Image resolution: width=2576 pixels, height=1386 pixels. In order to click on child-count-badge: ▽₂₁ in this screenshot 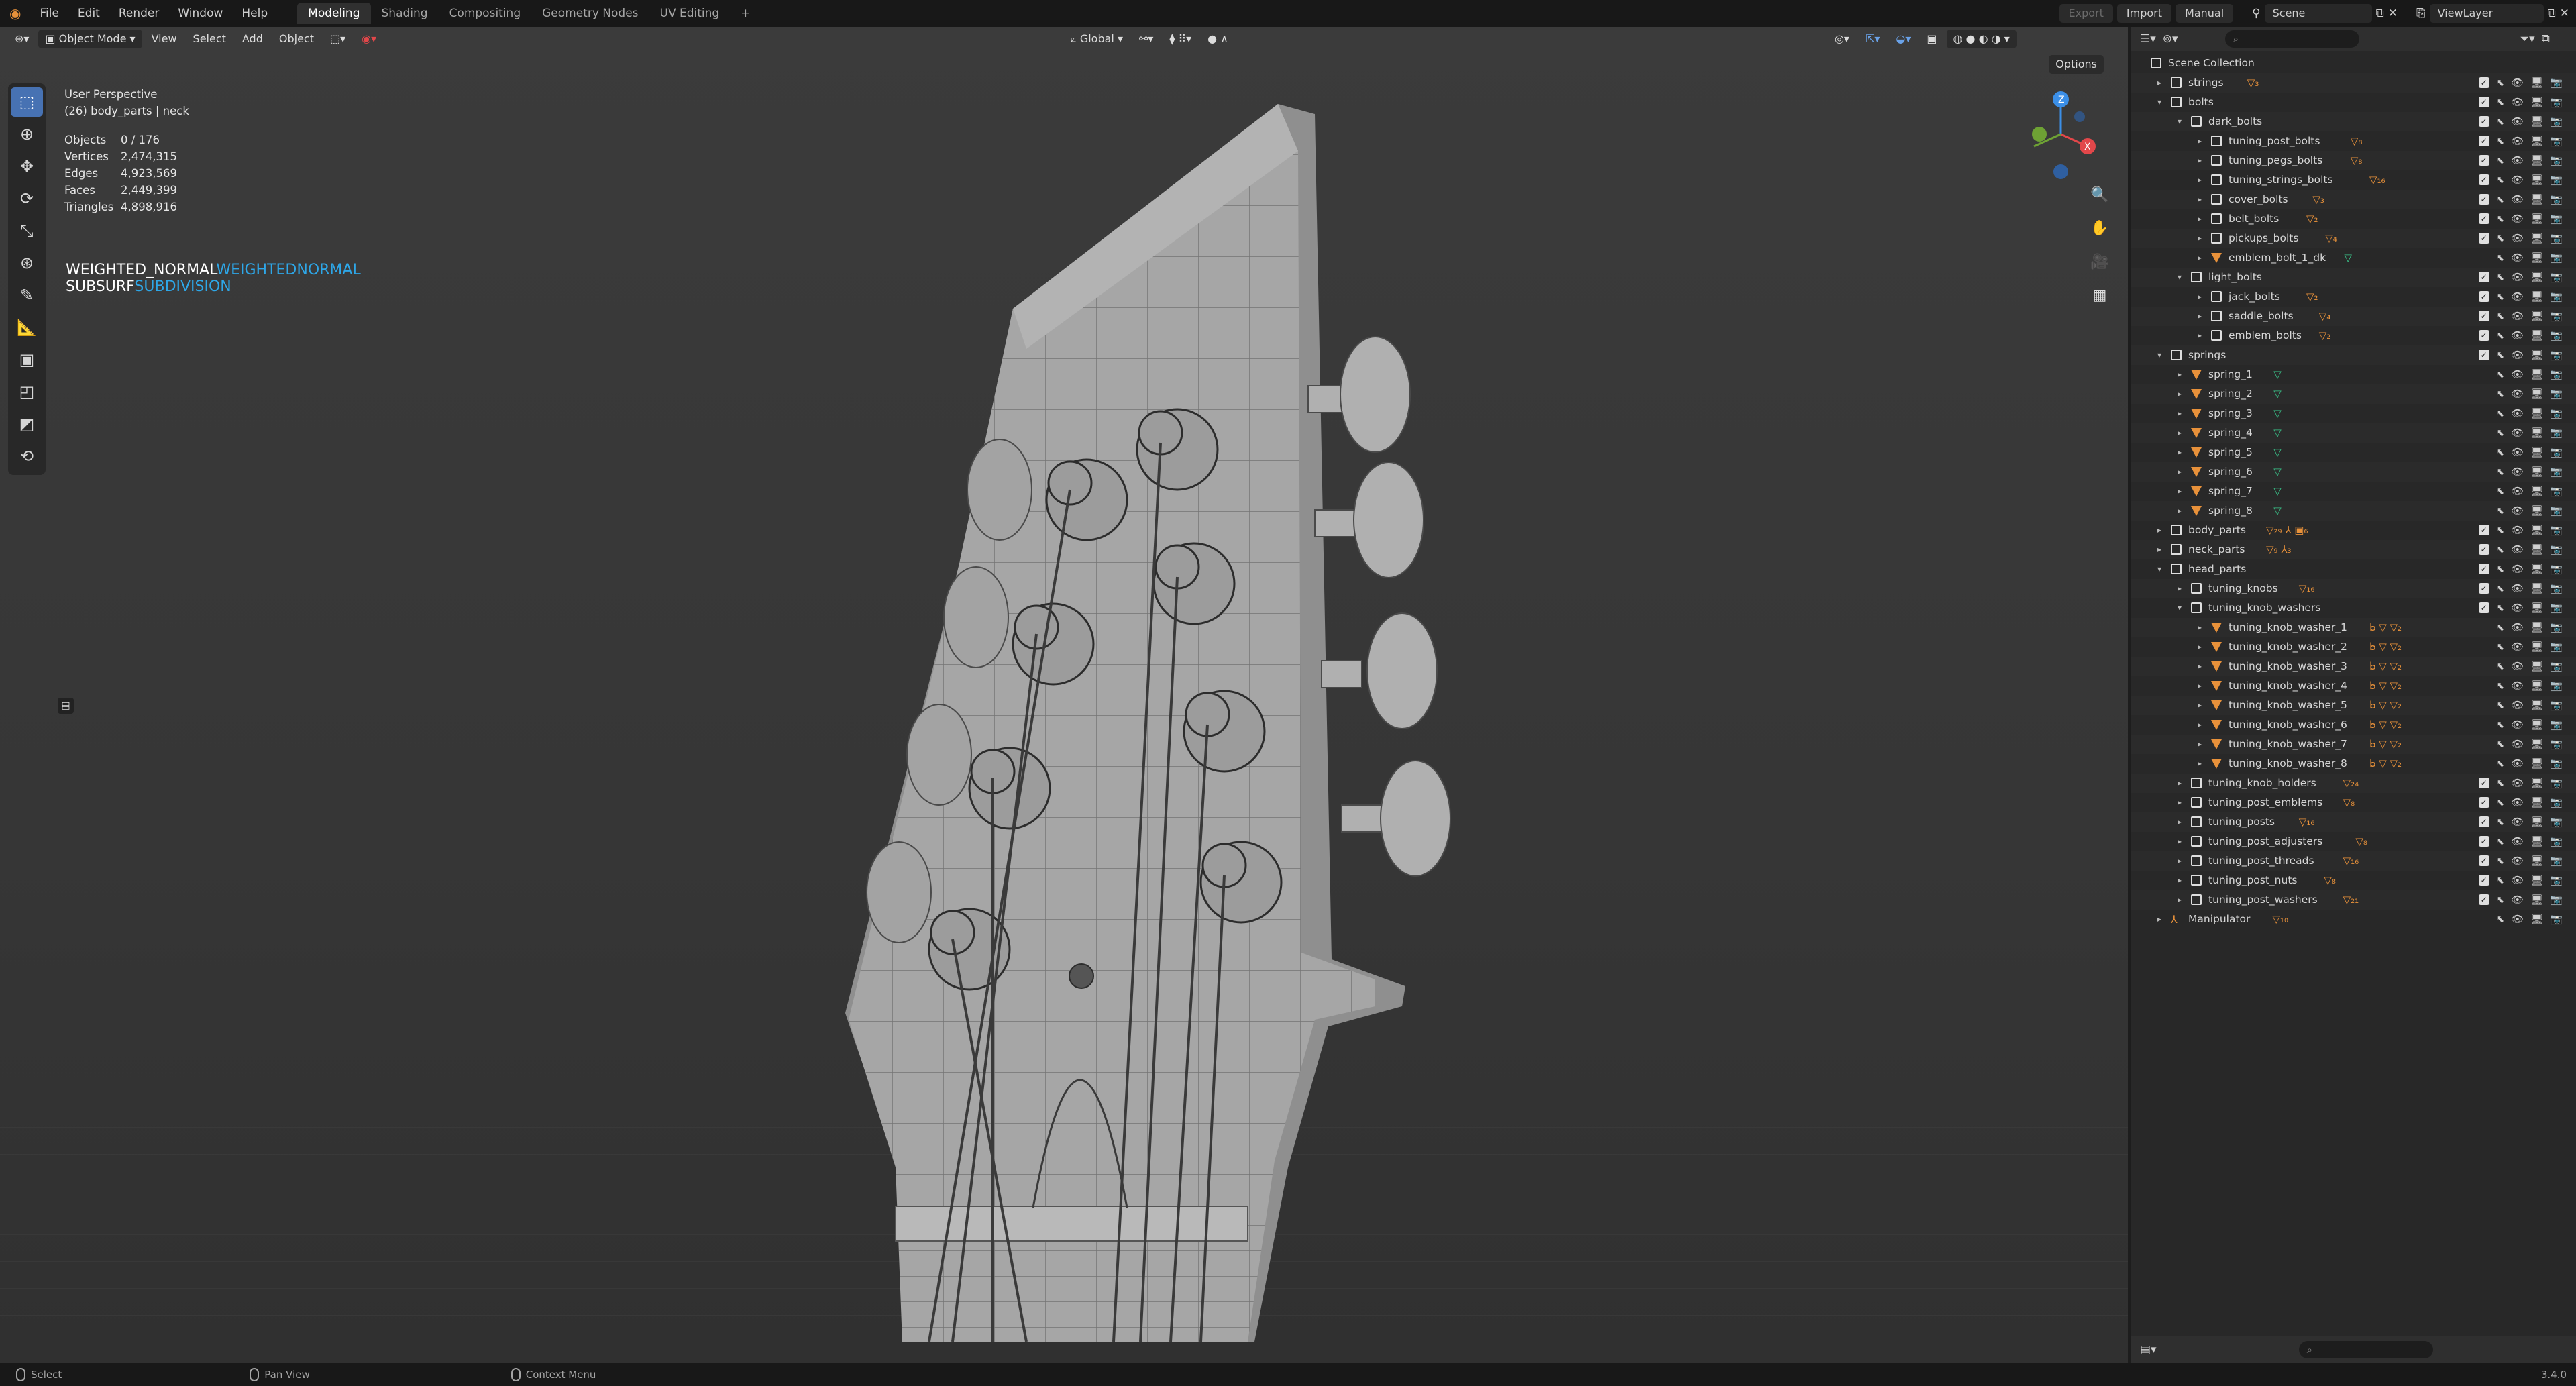, I will do `click(2351, 900)`.